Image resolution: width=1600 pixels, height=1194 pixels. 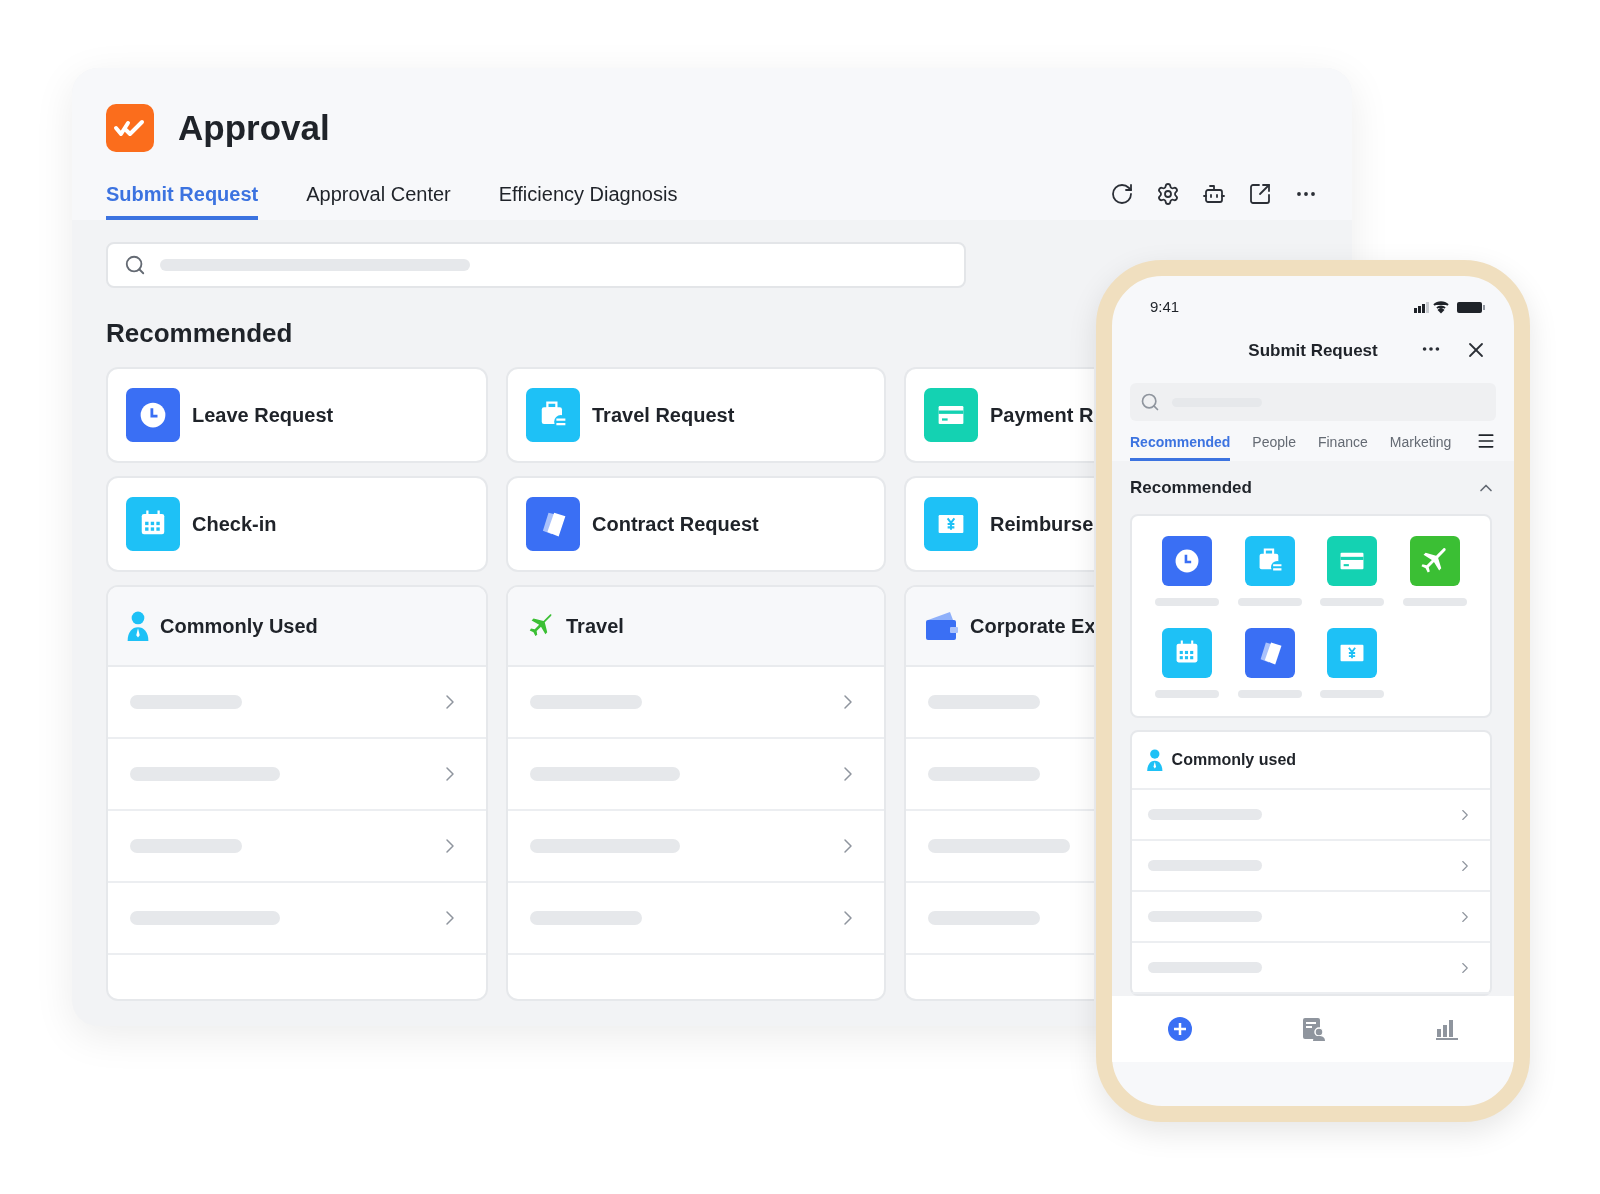 What do you see at coordinates (130, 128) in the screenshot?
I see `app-logo` at bounding box center [130, 128].